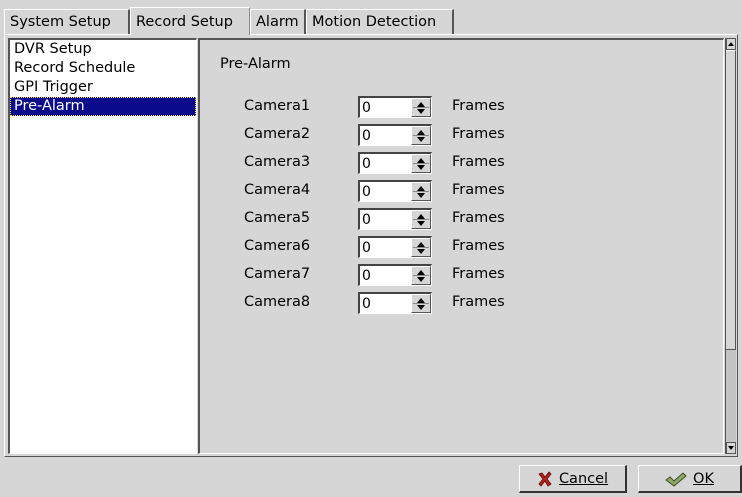  I want to click on camera1-frames-spinbox, so click(395, 107).